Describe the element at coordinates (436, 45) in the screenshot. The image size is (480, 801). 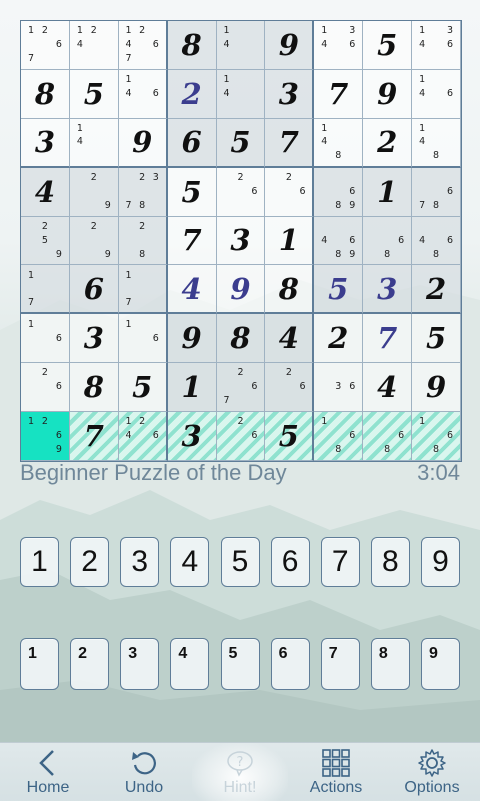
I see `cell-r1-c9: 1 3 4 6` at that location.